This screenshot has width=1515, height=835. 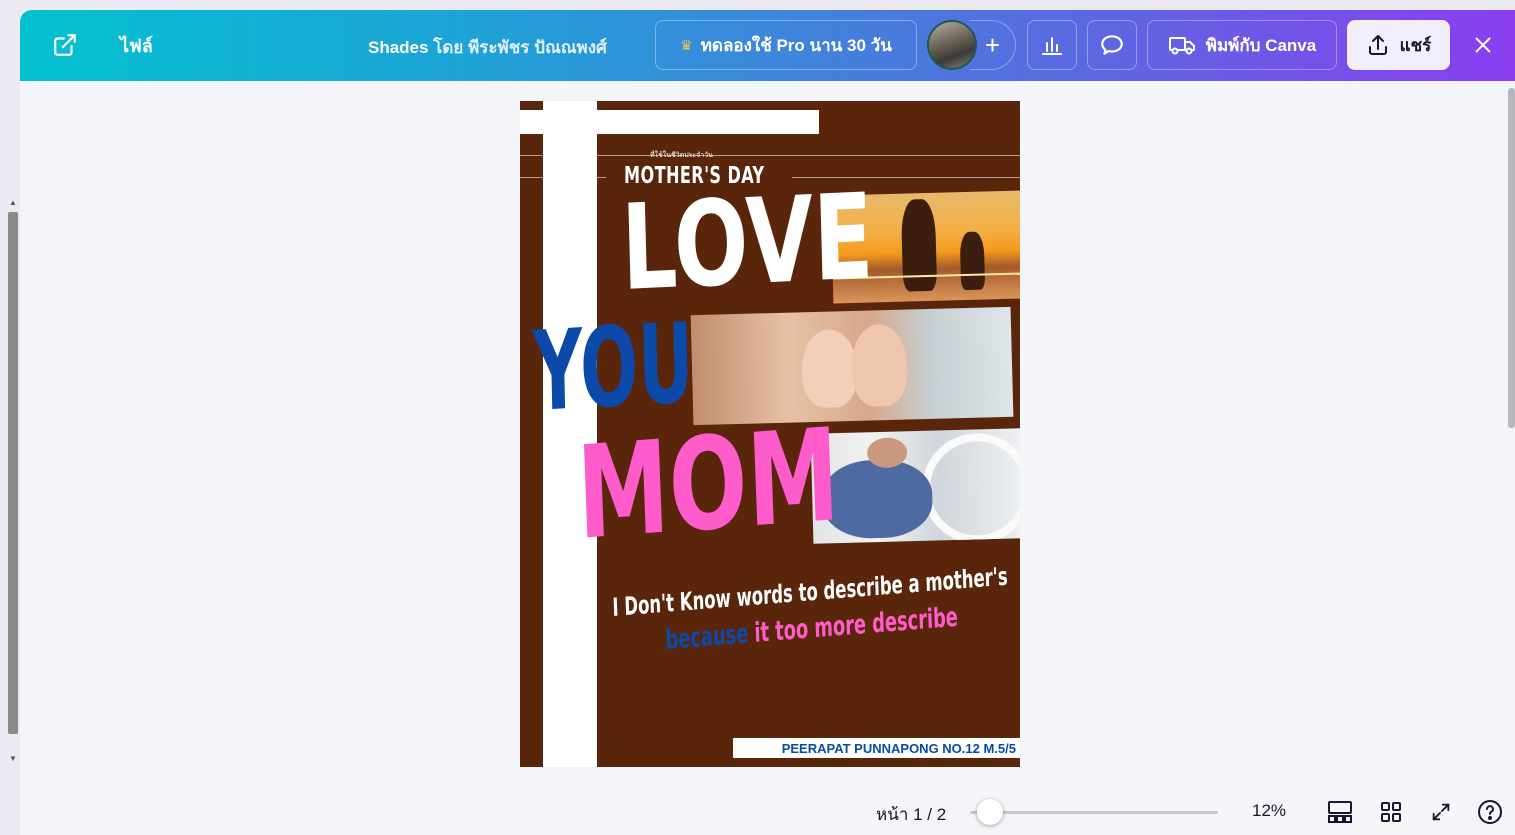 What do you see at coordinates (136, 45) in the screenshot?
I see `file-menu-button: ไฟล์` at bounding box center [136, 45].